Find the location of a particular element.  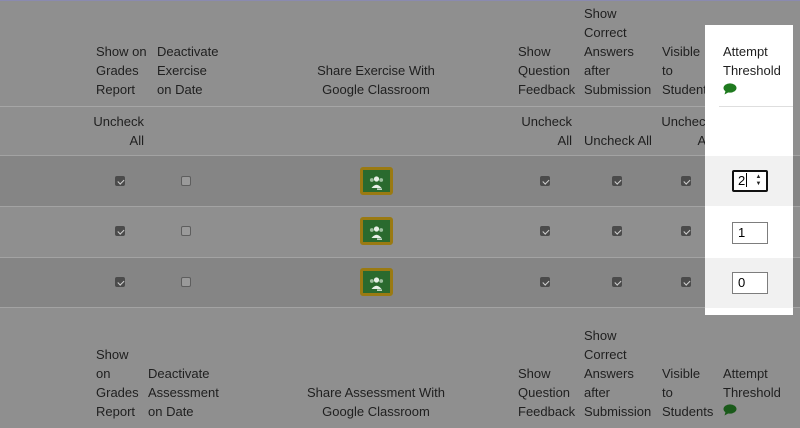

row-divider is located at coordinates (400, 307).